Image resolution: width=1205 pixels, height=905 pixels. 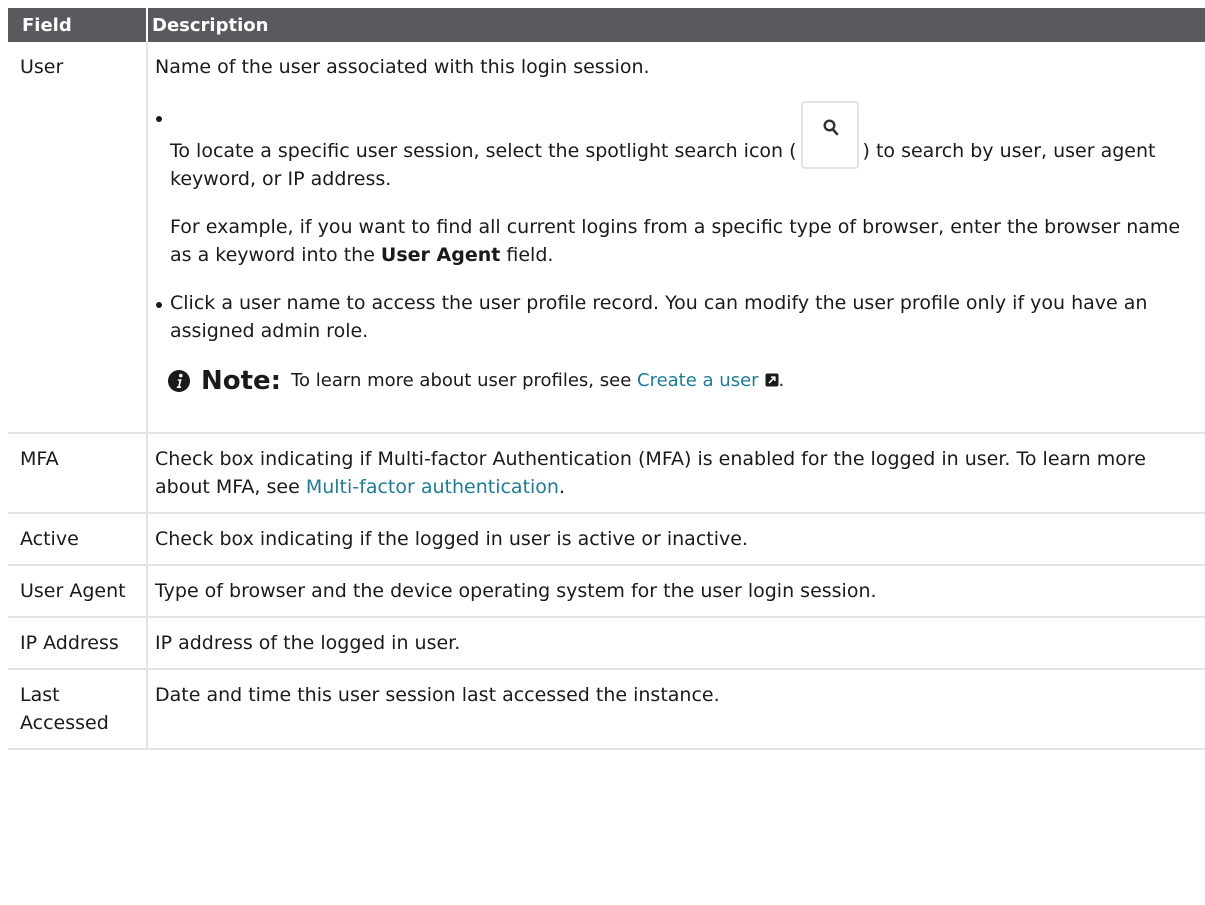 I want to click on note-end: ., so click(x=781, y=380).